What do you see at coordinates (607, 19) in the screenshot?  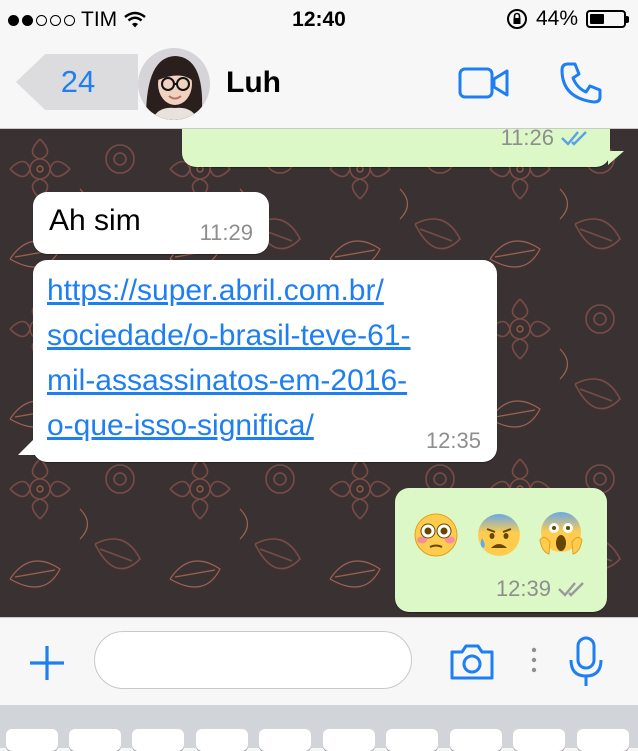 I see `battery-icon` at bounding box center [607, 19].